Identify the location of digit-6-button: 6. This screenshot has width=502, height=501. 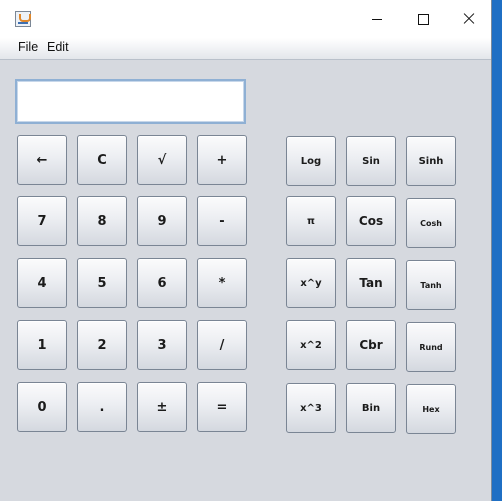
(162, 283).